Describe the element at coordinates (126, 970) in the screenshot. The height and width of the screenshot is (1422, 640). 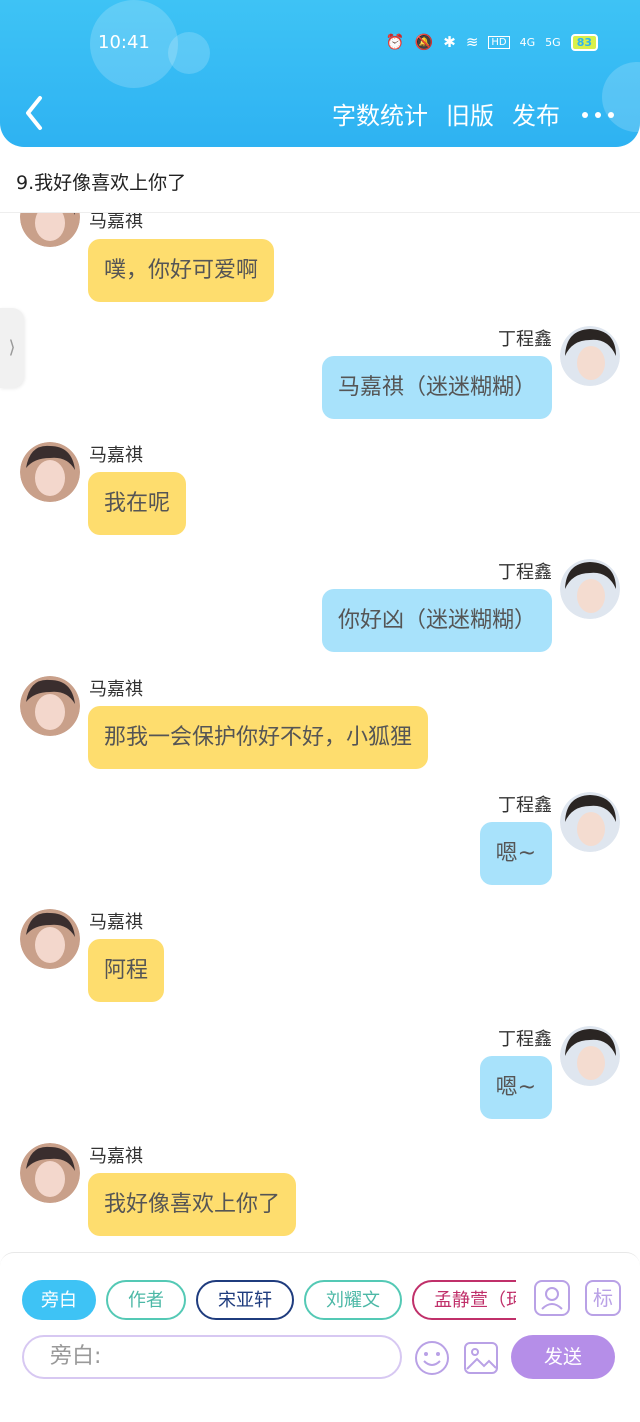
I see `message-bubble: 阿程` at that location.